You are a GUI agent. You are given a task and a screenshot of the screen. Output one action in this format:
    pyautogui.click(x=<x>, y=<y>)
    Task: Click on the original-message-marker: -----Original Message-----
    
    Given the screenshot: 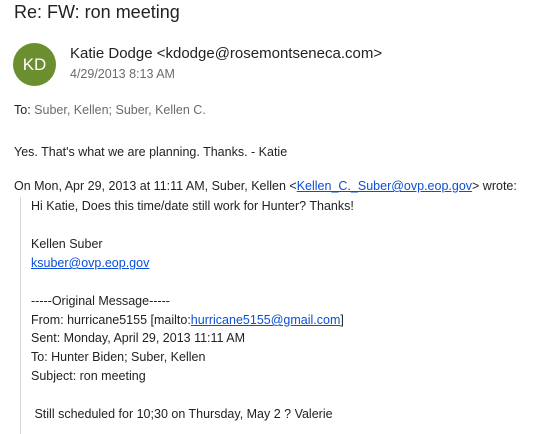 What is the action you would take?
    pyautogui.click(x=100, y=301)
    